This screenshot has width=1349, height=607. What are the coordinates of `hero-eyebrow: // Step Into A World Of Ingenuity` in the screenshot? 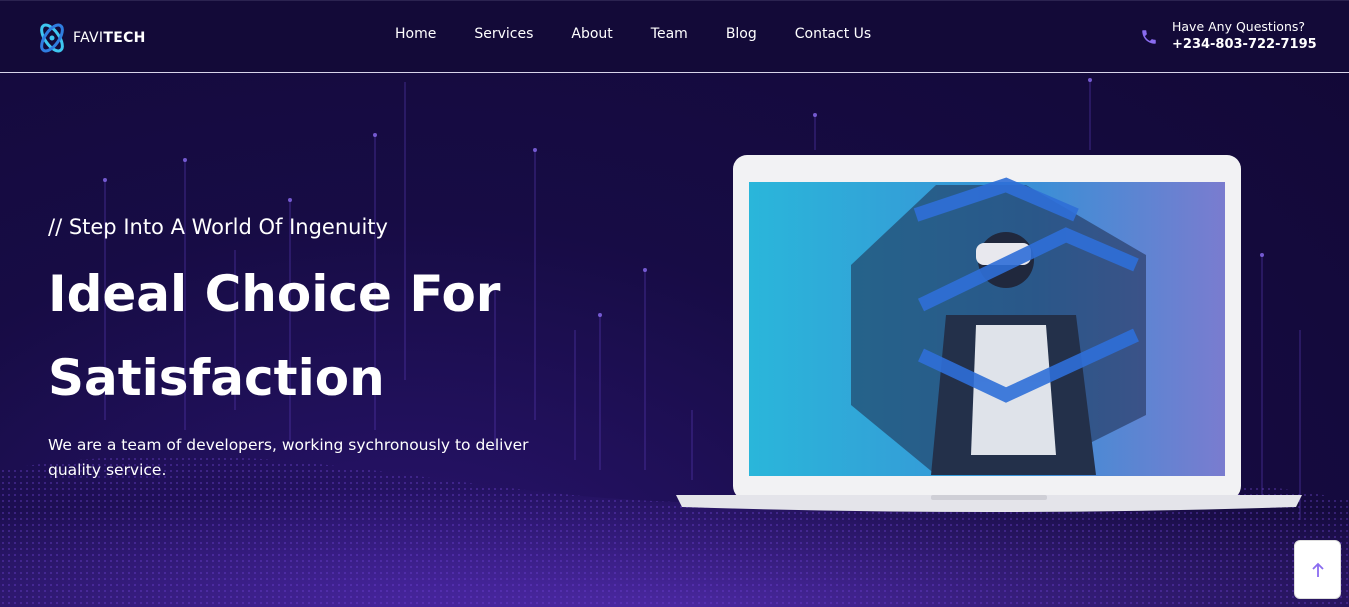 It's located at (218, 227).